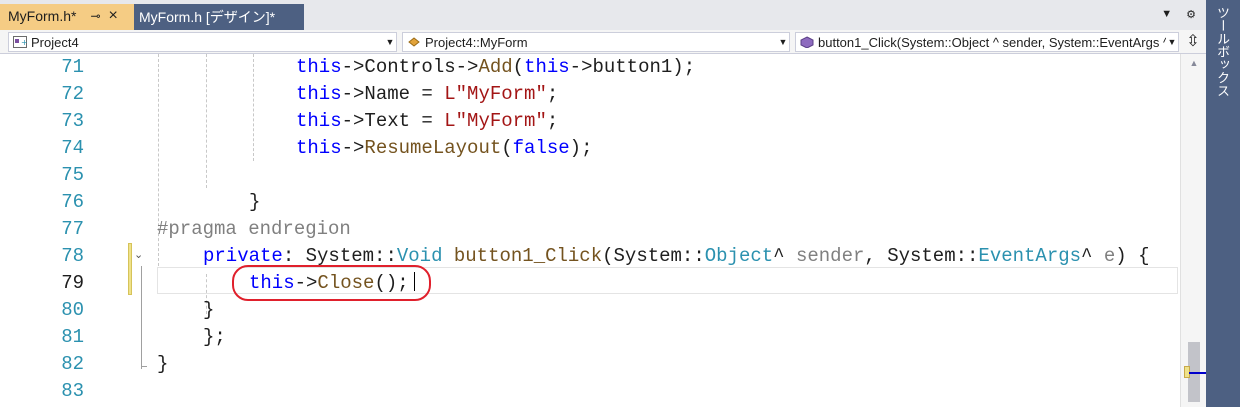 This screenshot has width=1240, height=407. I want to click on toolbox-label: ツールボックス, so click(1221, 51).